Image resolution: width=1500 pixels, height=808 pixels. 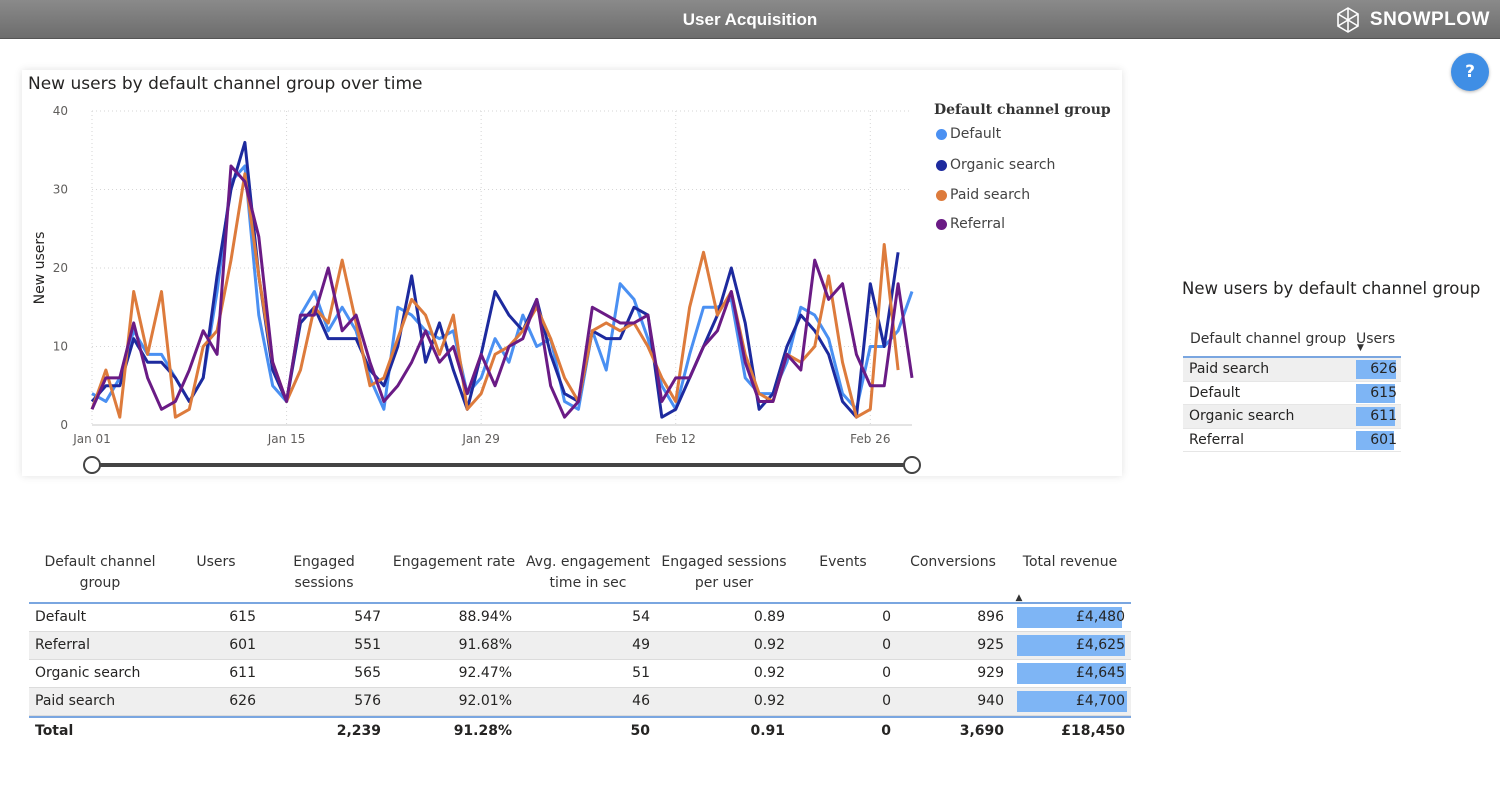 I want to click on column-header-engaged-sessions: Engaged sessions, so click(x=324, y=573).